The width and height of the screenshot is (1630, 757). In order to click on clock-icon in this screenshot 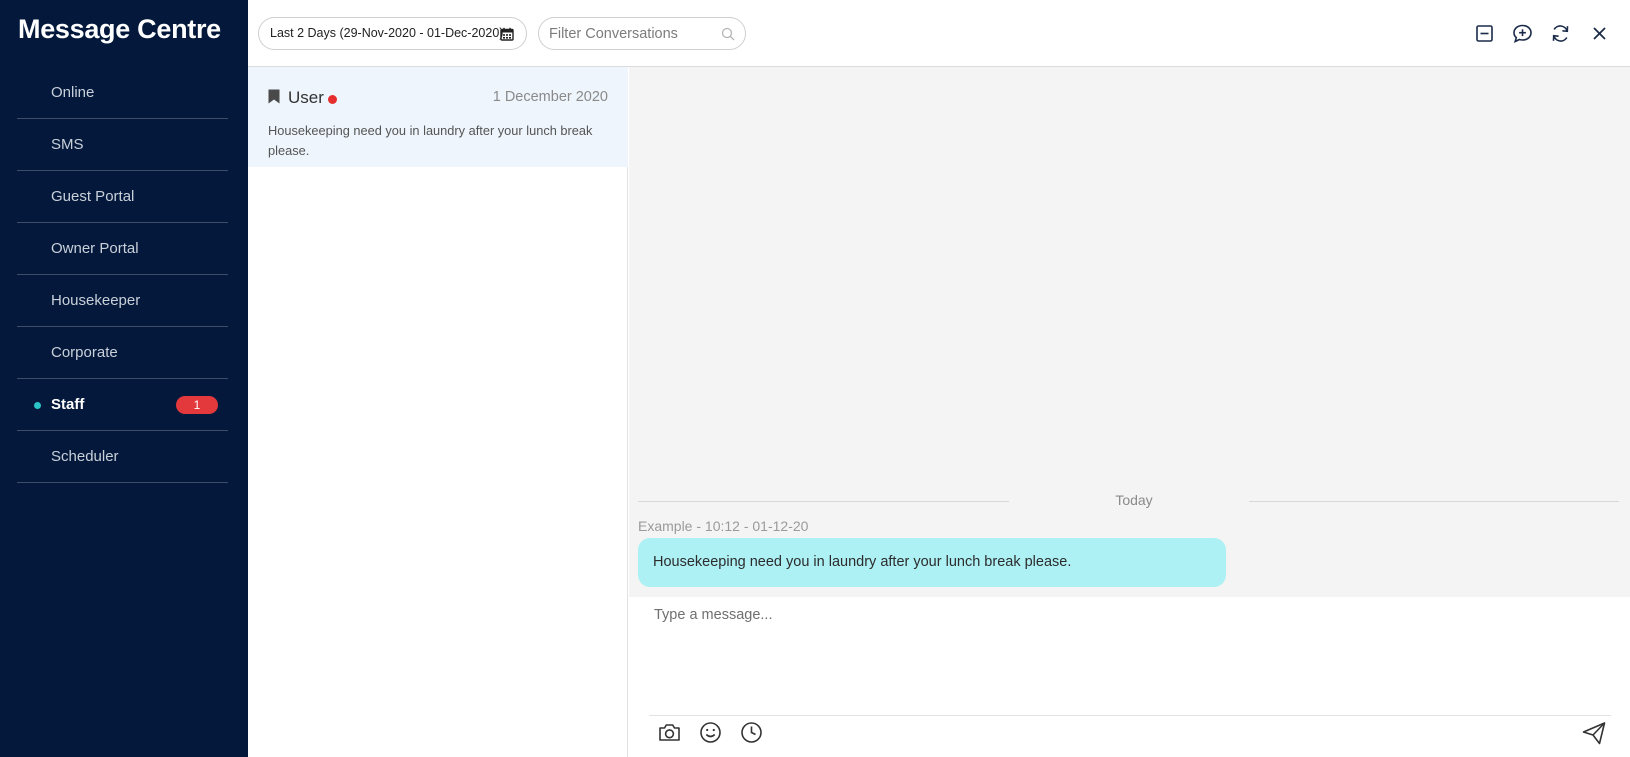, I will do `click(751, 732)`.